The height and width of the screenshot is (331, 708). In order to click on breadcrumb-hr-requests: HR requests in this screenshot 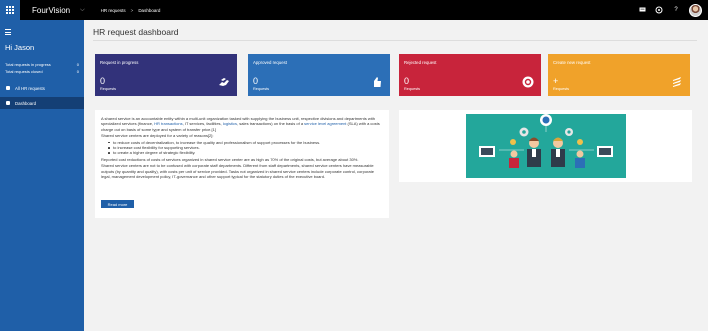, I will do `click(113, 10)`.